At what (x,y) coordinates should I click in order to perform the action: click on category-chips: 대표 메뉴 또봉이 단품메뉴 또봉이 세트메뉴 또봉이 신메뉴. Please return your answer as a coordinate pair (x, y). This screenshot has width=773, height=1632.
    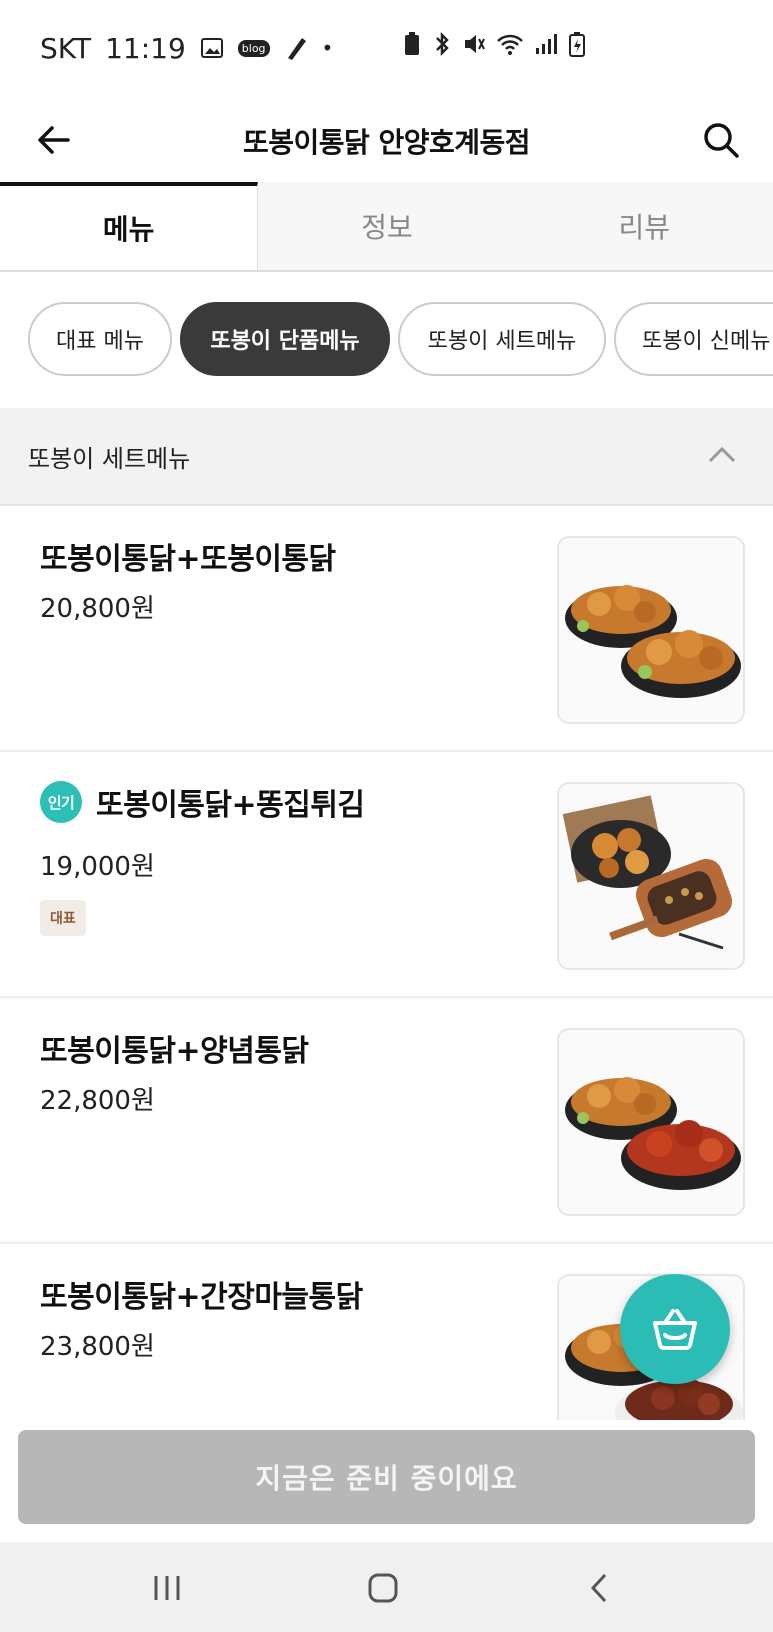
    Looking at the image, I should click on (386, 340).